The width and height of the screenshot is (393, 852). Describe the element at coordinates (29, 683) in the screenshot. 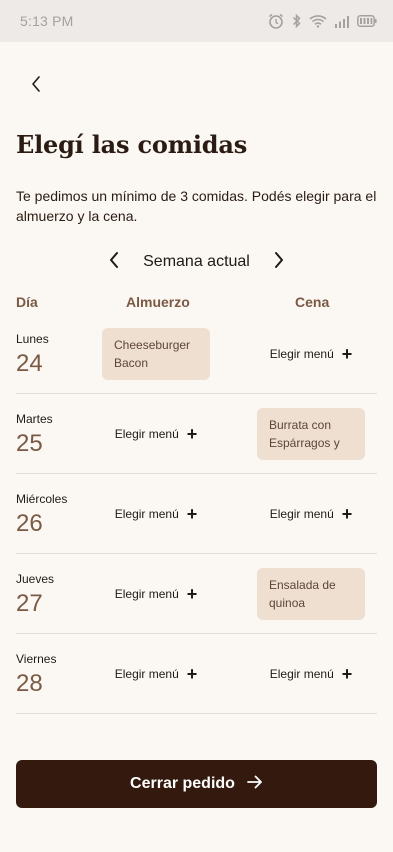

I see `day-number: 28` at that location.